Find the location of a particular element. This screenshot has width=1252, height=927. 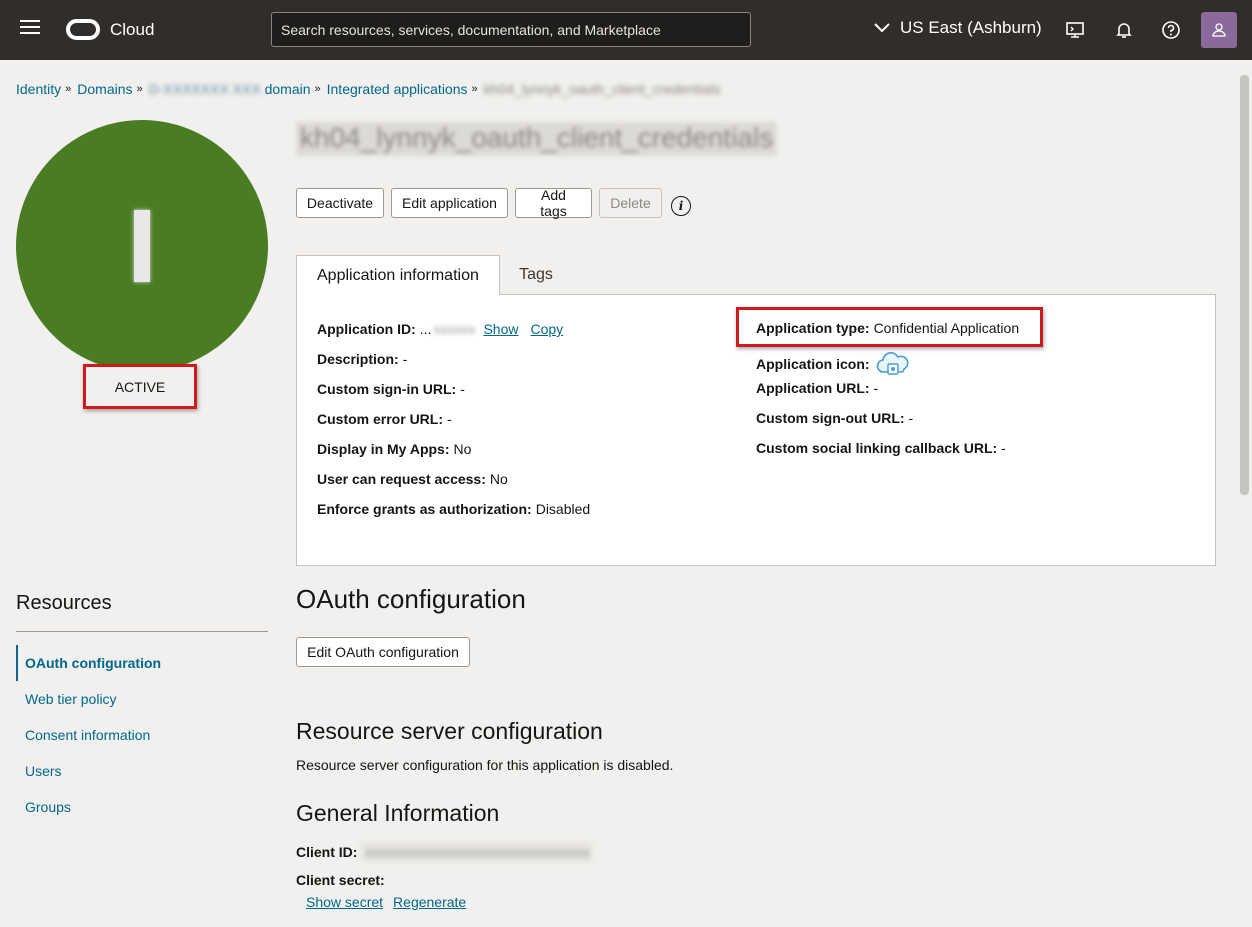

enforce-grants-value: Disabled is located at coordinates (563, 509).